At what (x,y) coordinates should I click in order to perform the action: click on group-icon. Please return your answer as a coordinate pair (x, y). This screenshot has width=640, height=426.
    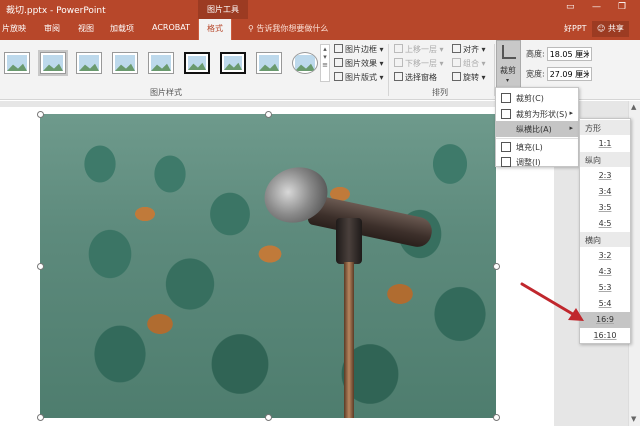
    Looking at the image, I should click on (456, 62).